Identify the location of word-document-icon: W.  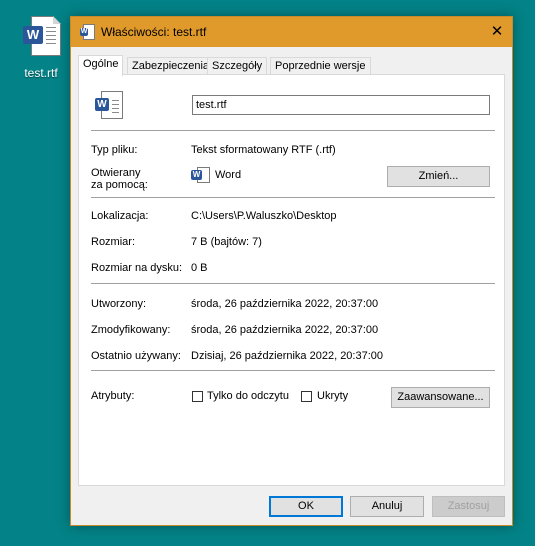
(41, 38).